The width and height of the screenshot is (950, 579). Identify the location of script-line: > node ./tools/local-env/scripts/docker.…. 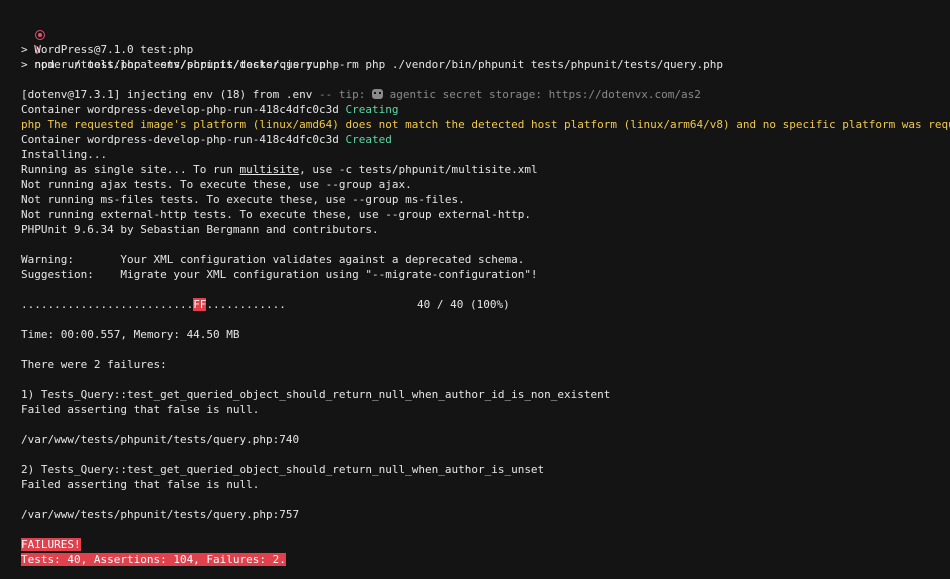
(372, 64).